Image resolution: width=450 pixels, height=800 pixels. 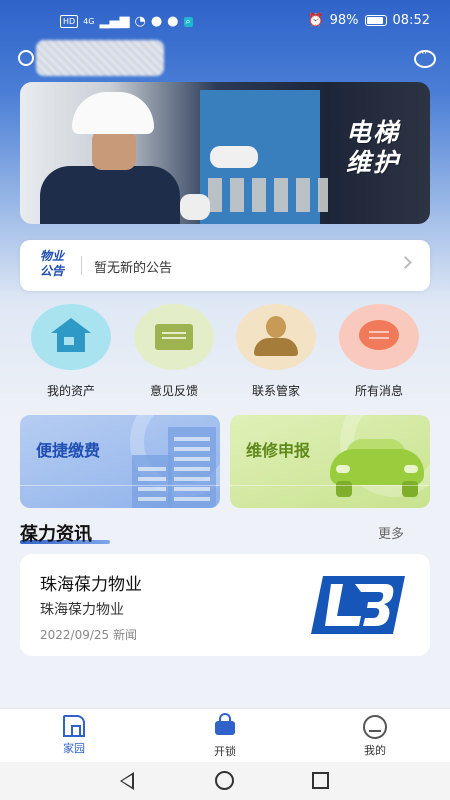 I want to click on news-item: 珠海葆力物业 珠海葆力物业 2022/09/25 新闻, so click(x=225, y=605).